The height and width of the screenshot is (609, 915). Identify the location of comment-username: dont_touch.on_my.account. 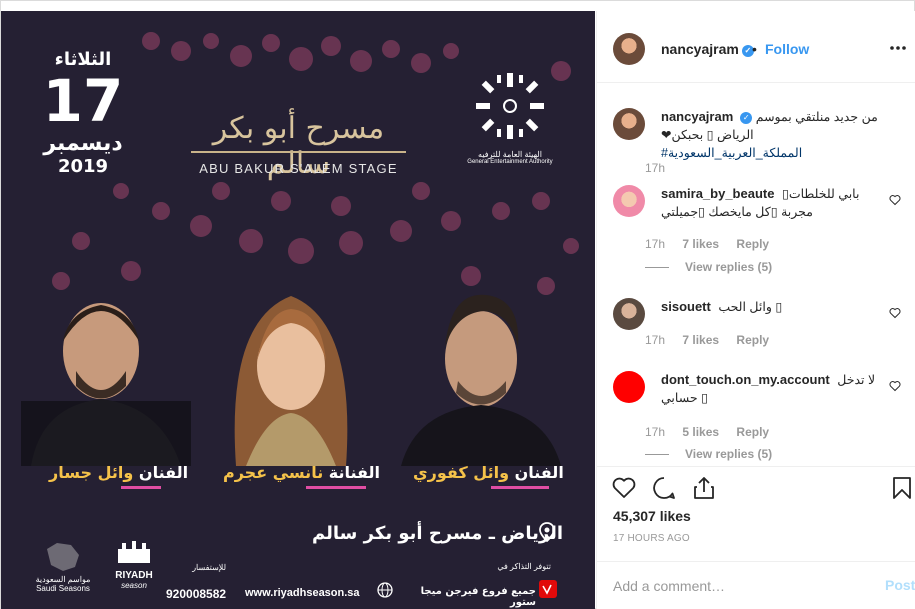
(745, 379).